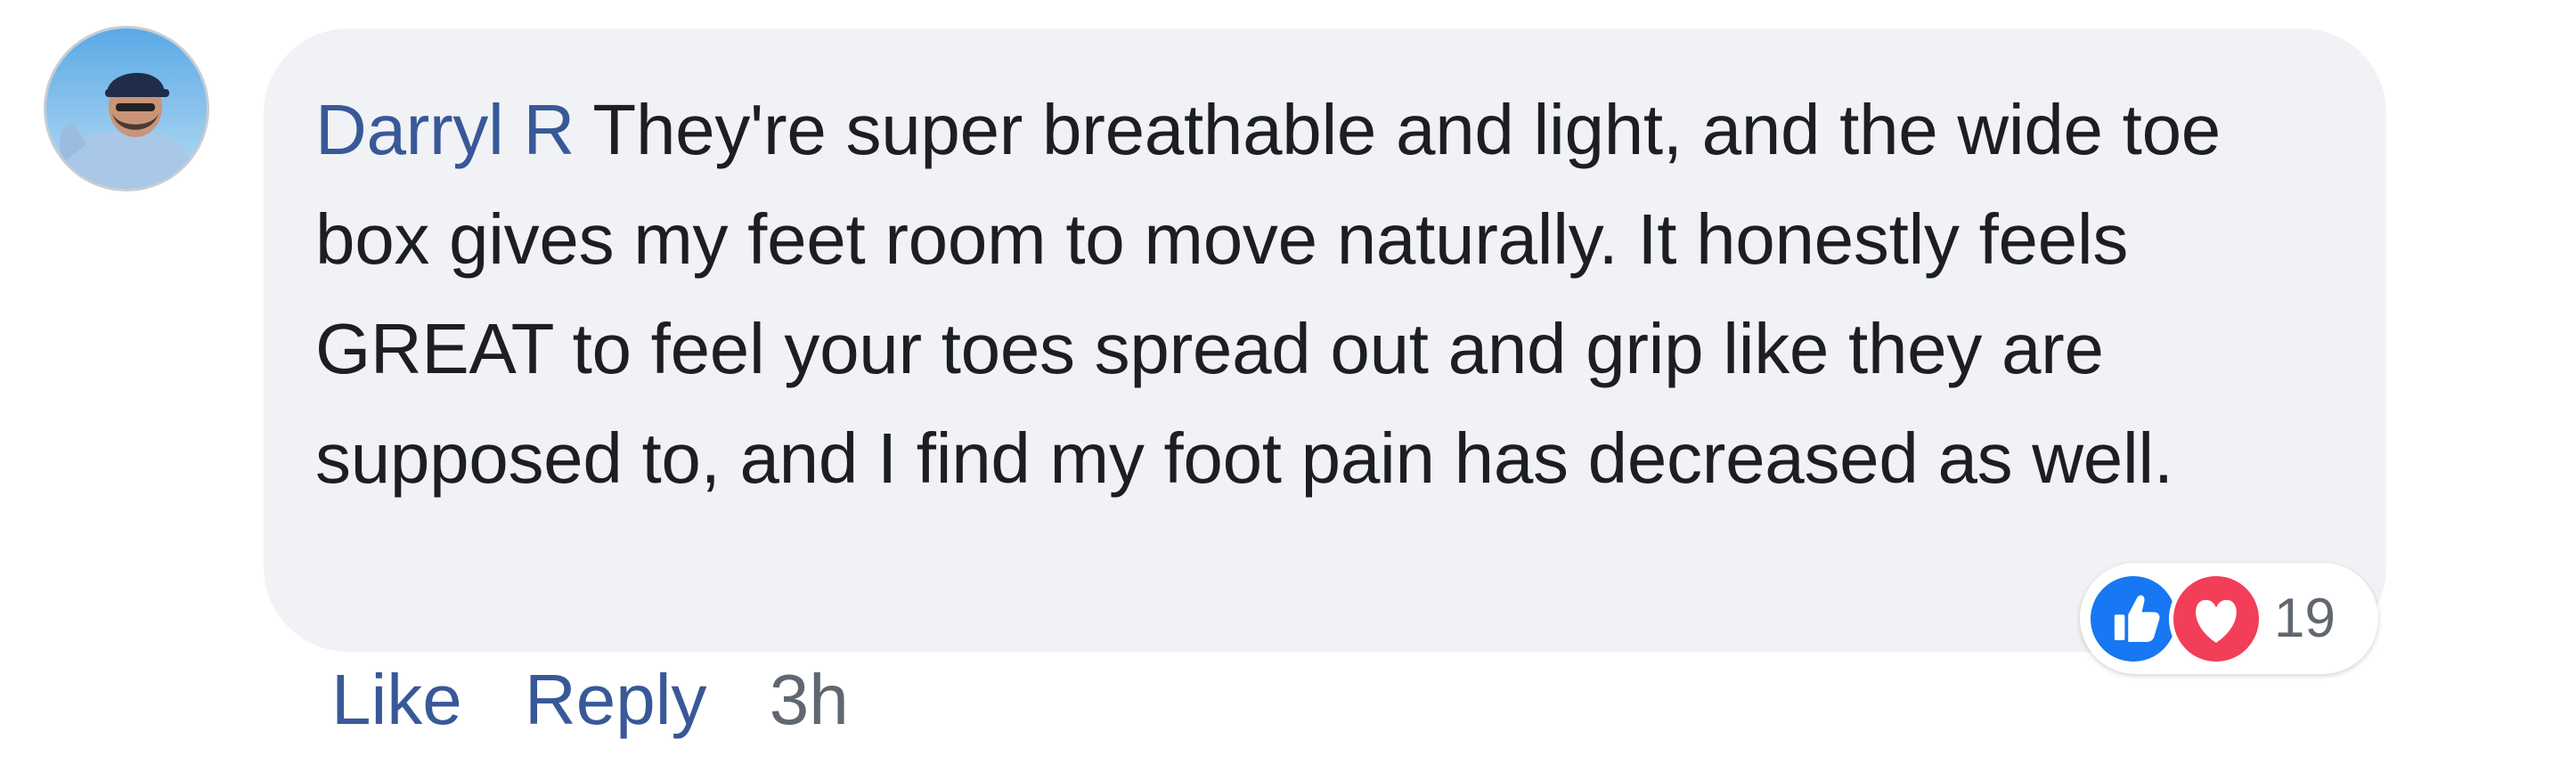 This screenshot has width=2576, height=764. I want to click on user-photo, so click(126, 109).